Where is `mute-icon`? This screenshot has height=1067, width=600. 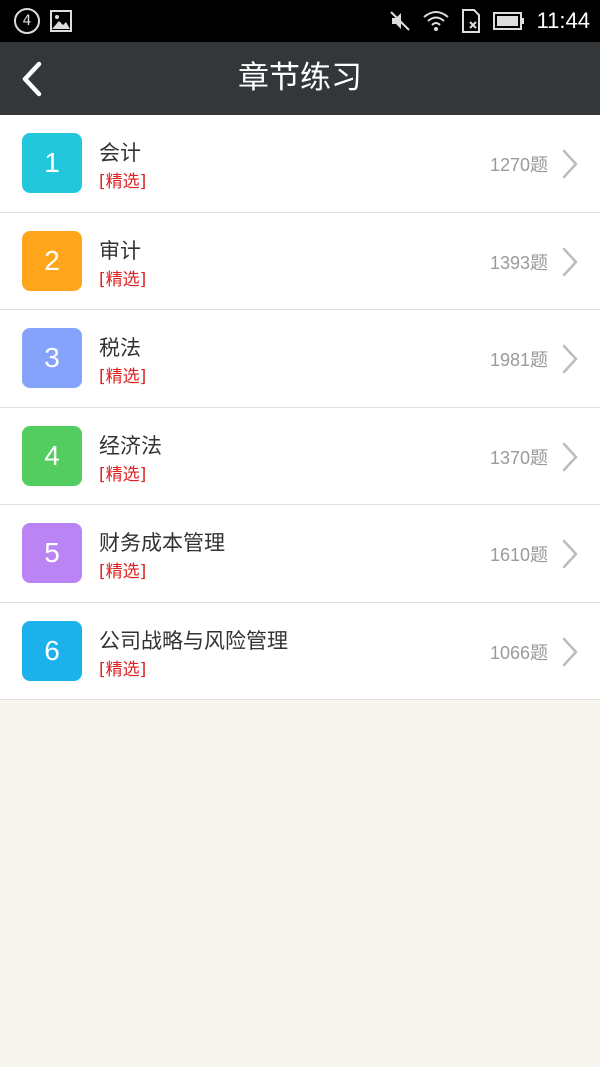 mute-icon is located at coordinates (399, 21).